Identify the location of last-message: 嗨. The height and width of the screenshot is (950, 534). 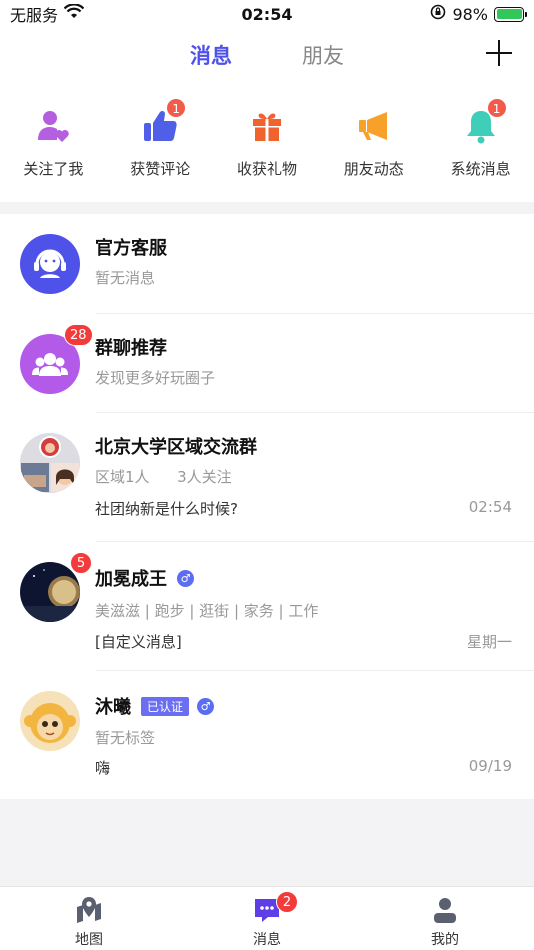
(103, 768).